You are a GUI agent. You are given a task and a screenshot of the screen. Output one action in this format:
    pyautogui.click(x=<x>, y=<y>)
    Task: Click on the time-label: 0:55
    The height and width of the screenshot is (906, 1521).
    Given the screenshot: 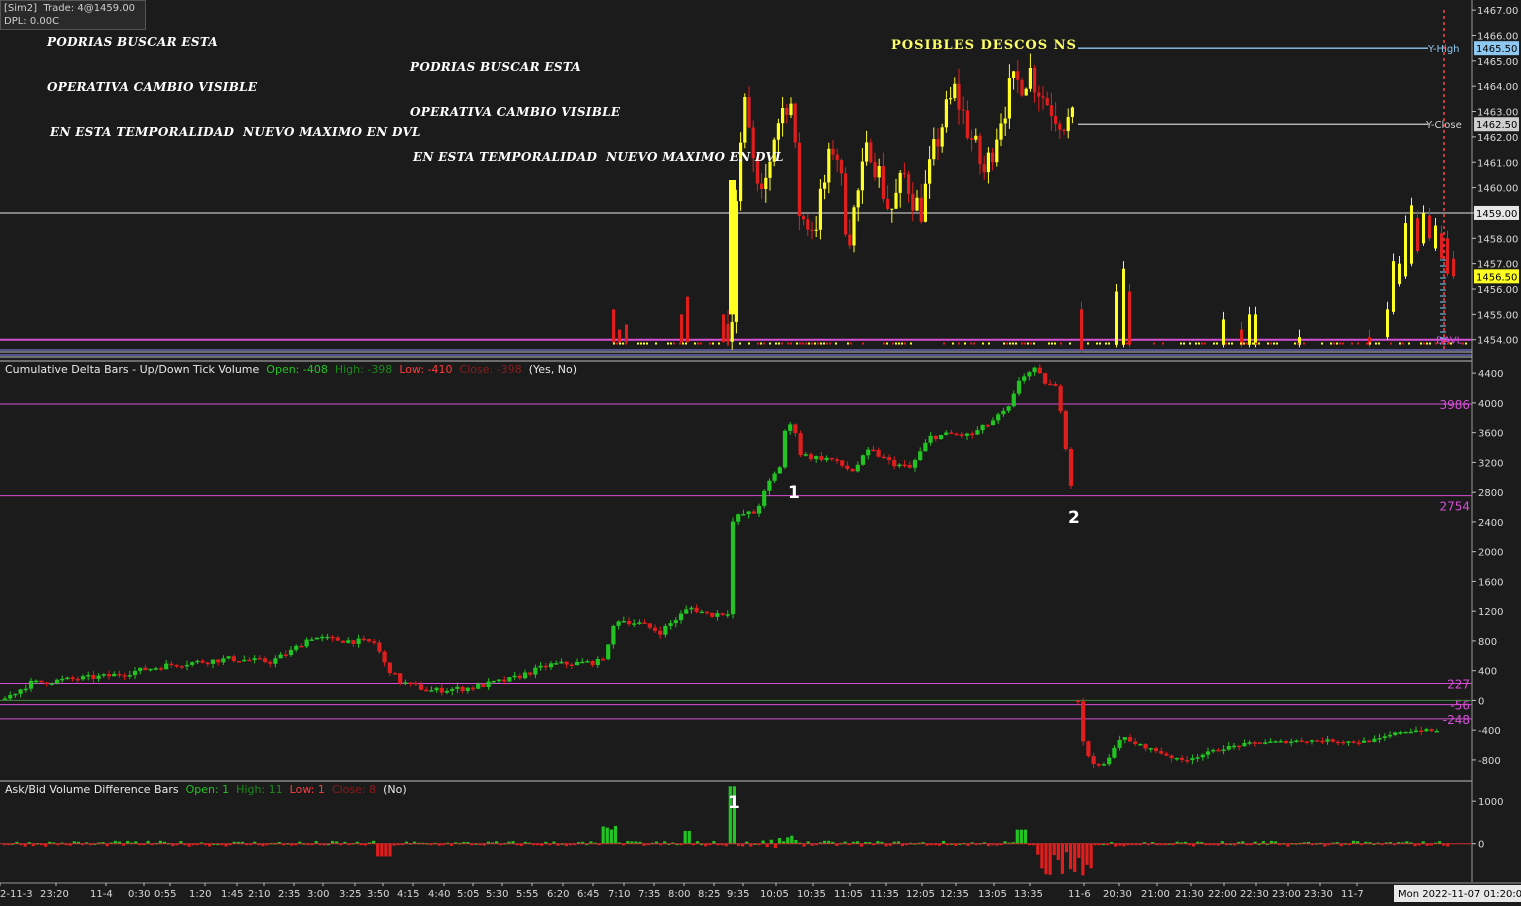 What is the action you would take?
    pyautogui.click(x=165, y=894)
    